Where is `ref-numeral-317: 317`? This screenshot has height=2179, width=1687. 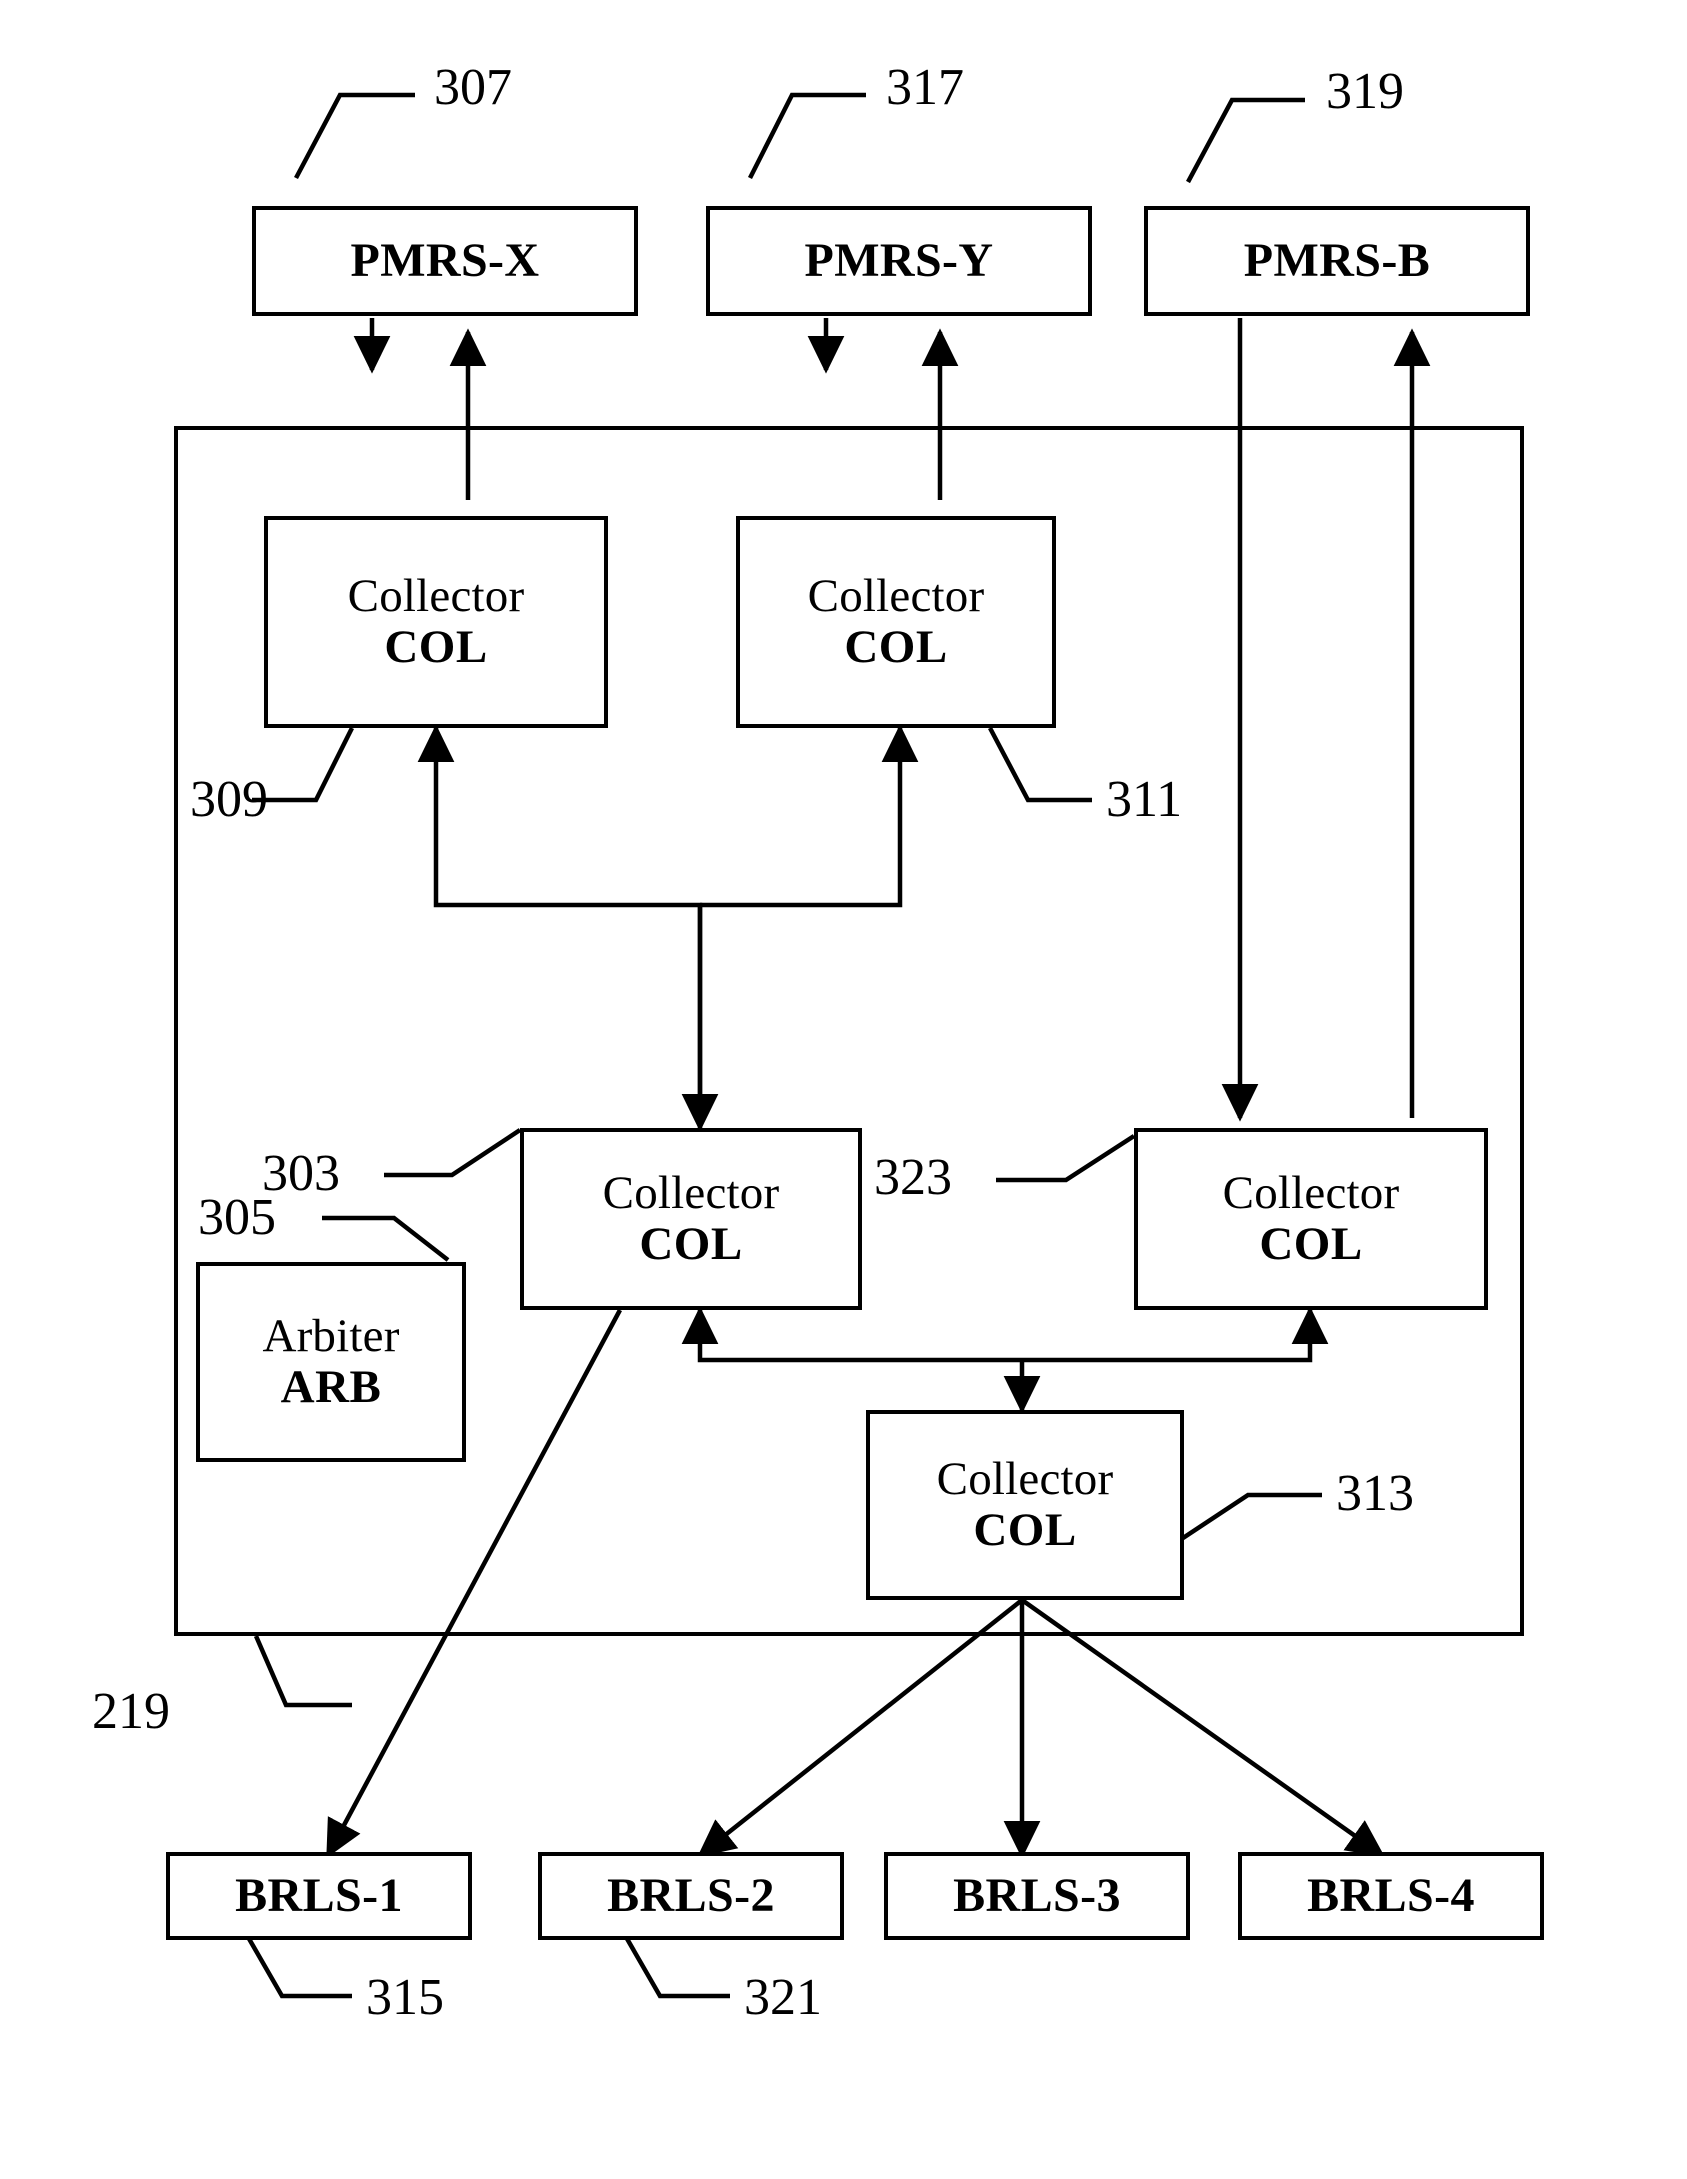
ref-numeral-317: 317 is located at coordinates (925, 87).